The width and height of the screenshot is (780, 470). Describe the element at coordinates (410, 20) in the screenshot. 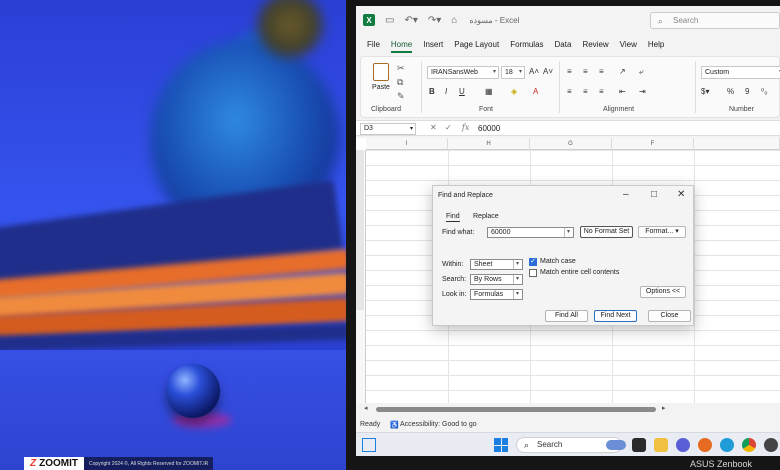

I see `undo-icon: ↶▾` at that location.